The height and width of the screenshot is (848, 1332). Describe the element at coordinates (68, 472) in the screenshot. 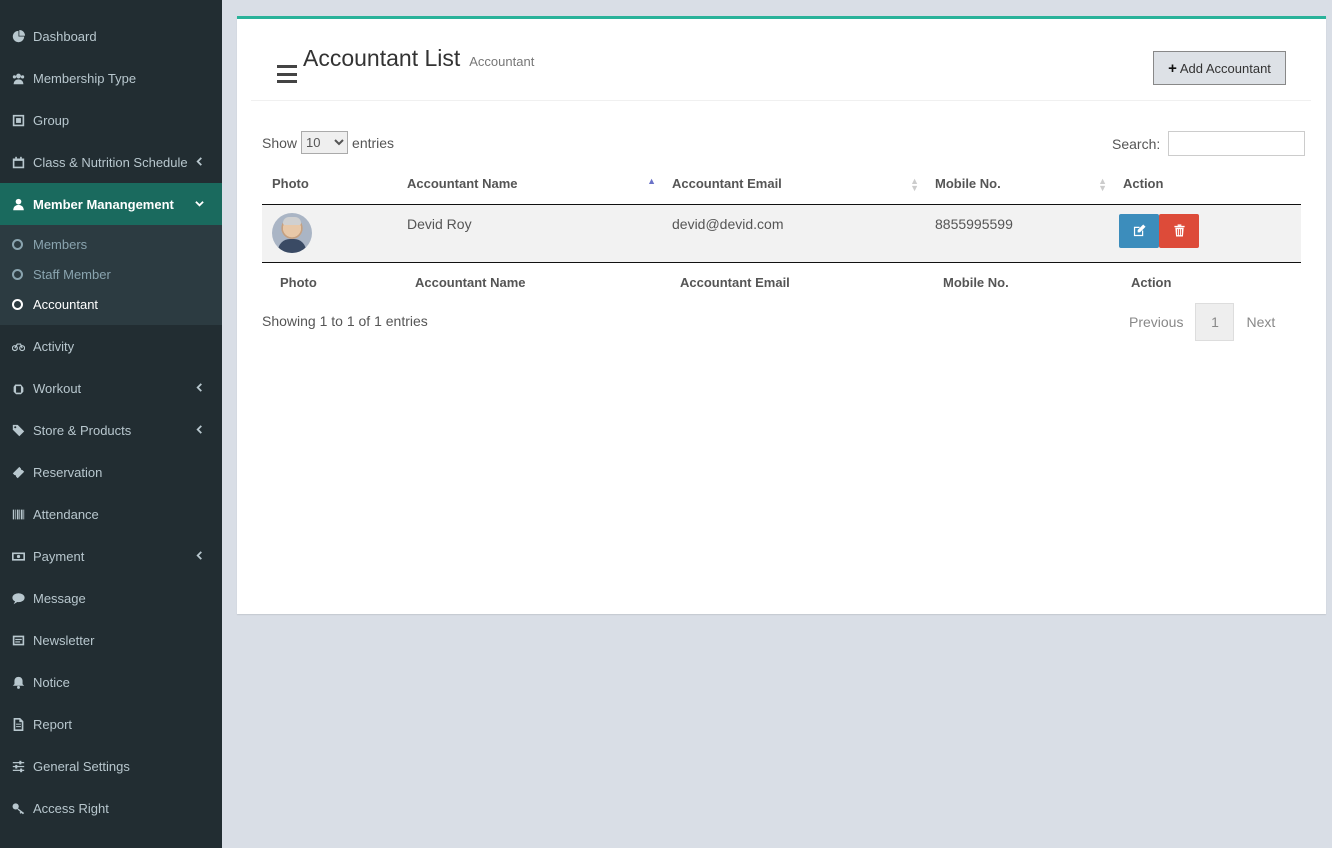

I see `sidebar-item-label: Reservation` at that location.